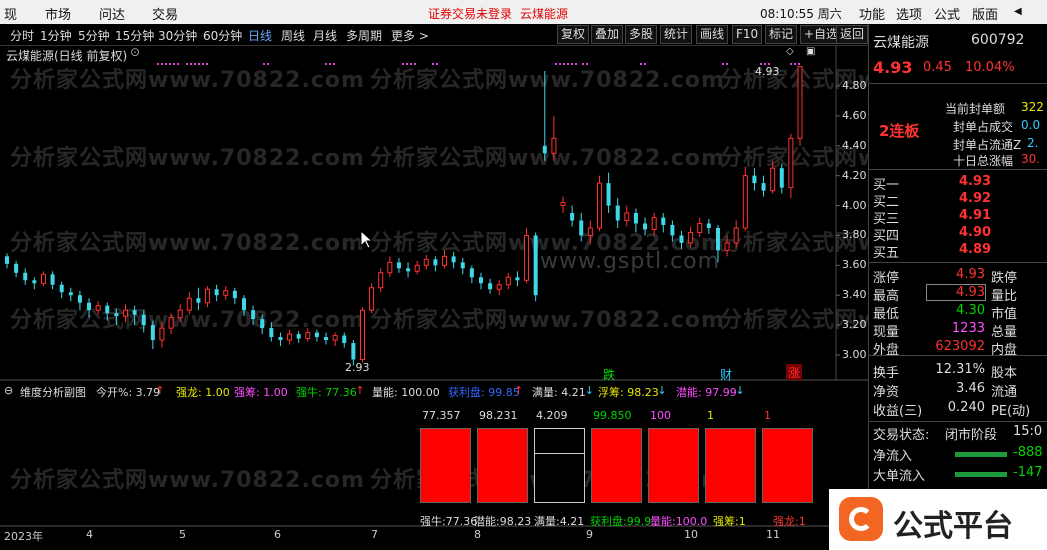 This screenshot has height=550, width=1047. Describe the element at coordinates (970, 388) in the screenshot. I see `stat2-value: 3.46` at that location.